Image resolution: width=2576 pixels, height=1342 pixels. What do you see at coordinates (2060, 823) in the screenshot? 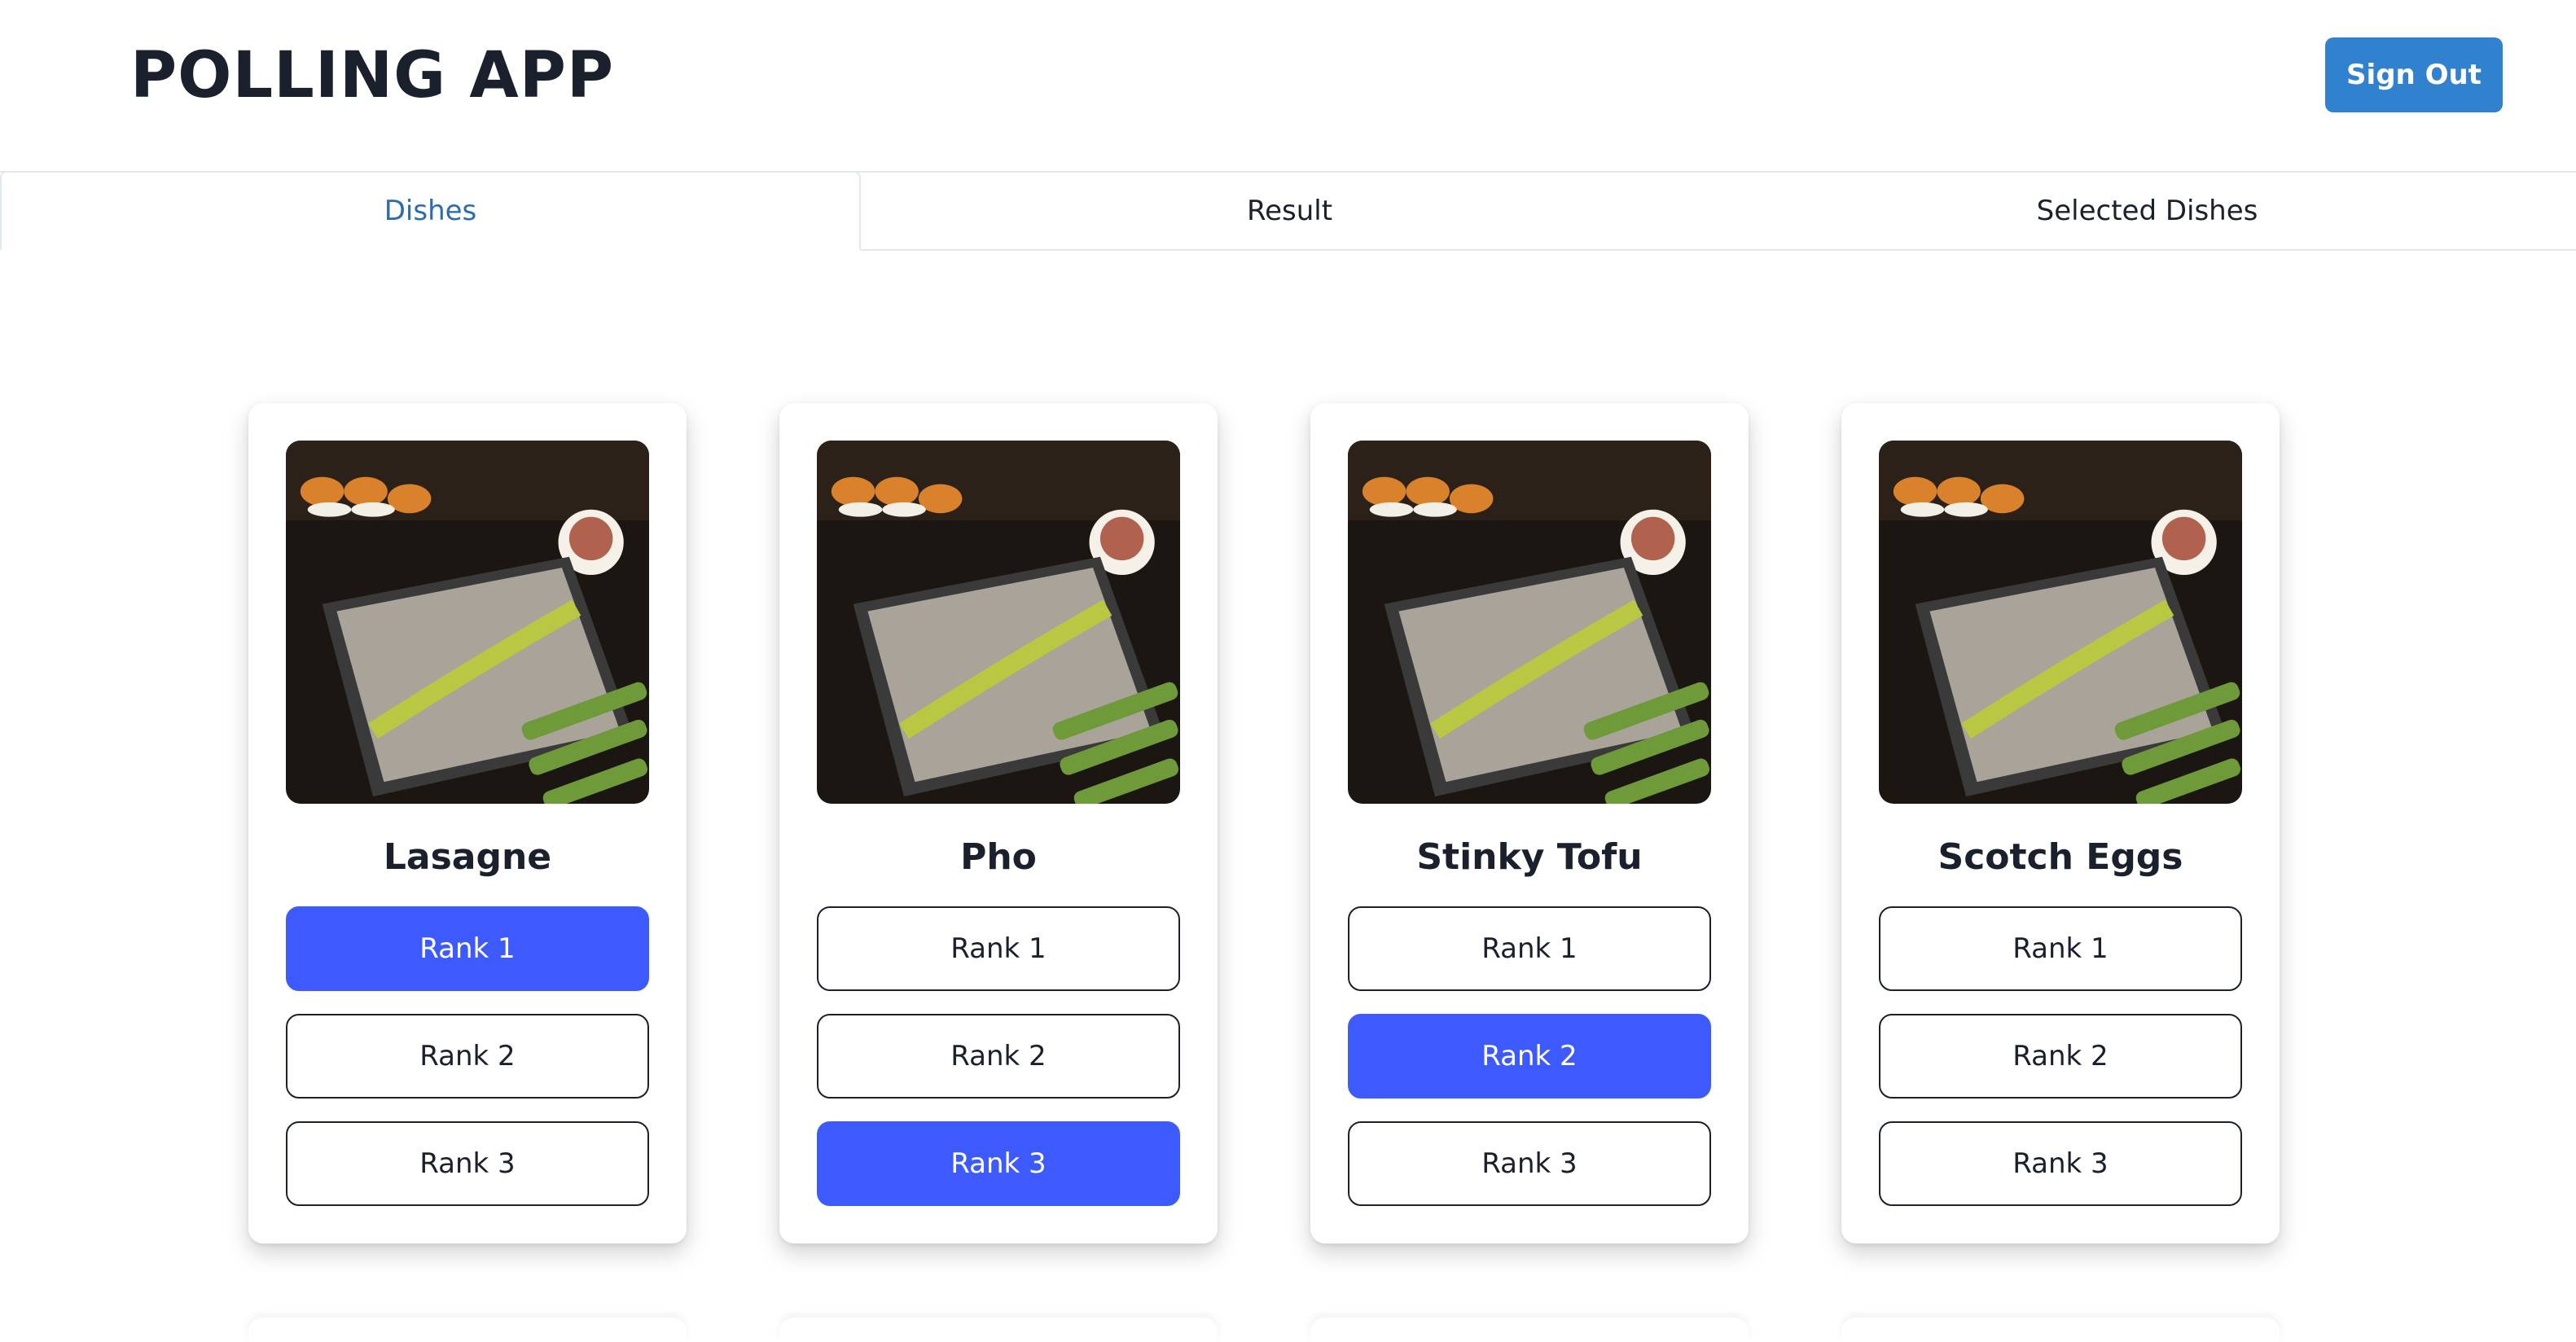
I see `dish-card: Scotch Eggs Rank 1 Rank 2 Rank 3` at bounding box center [2060, 823].